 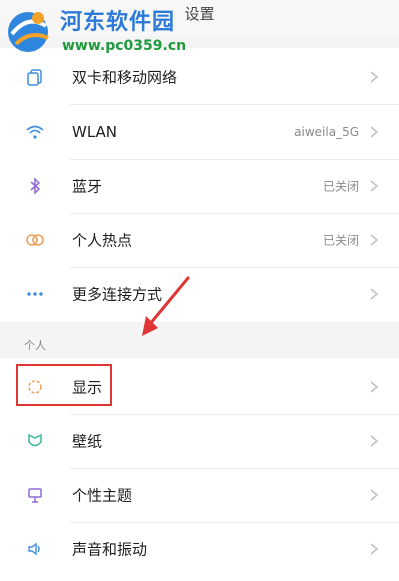 I want to click on wallpaper-icon, so click(x=35, y=441).